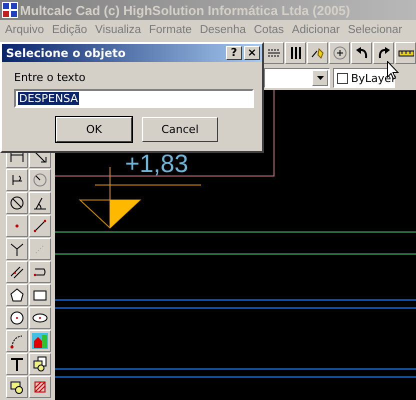 The image size is (416, 400). Describe the element at coordinates (234, 53) in the screenshot. I see `help-button: ?` at that location.